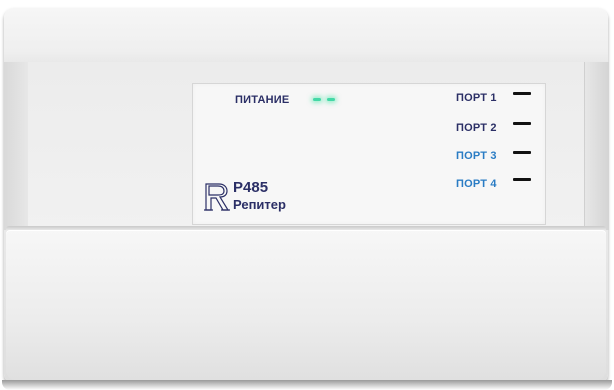 The image size is (614, 390). I want to click on port-1-label: ПОРТ 1, so click(476, 98).